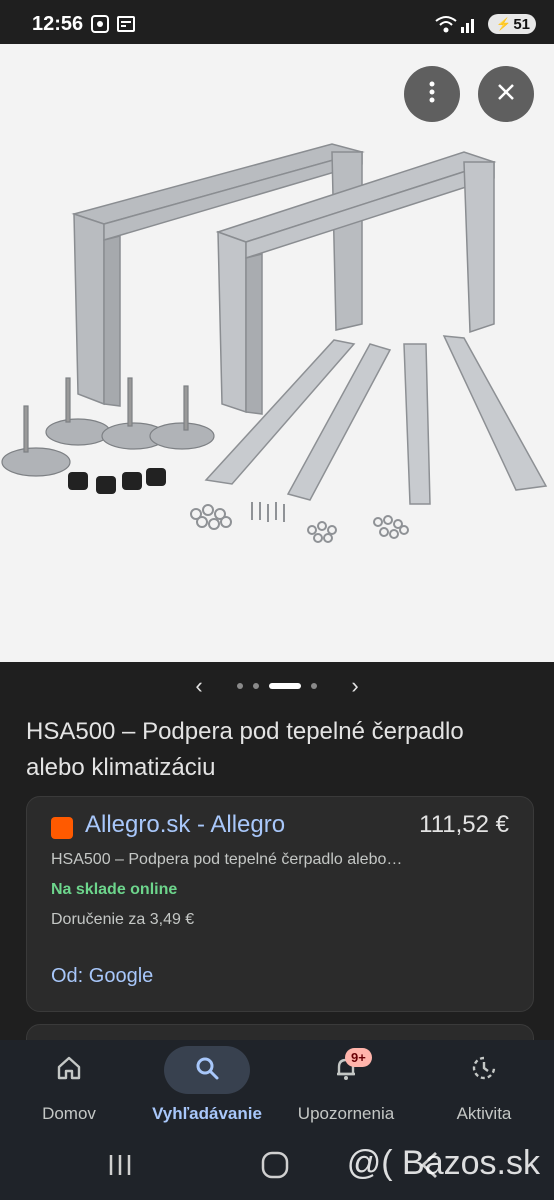  What do you see at coordinates (207, 1070) in the screenshot?
I see `search-icon` at bounding box center [207, 1070].